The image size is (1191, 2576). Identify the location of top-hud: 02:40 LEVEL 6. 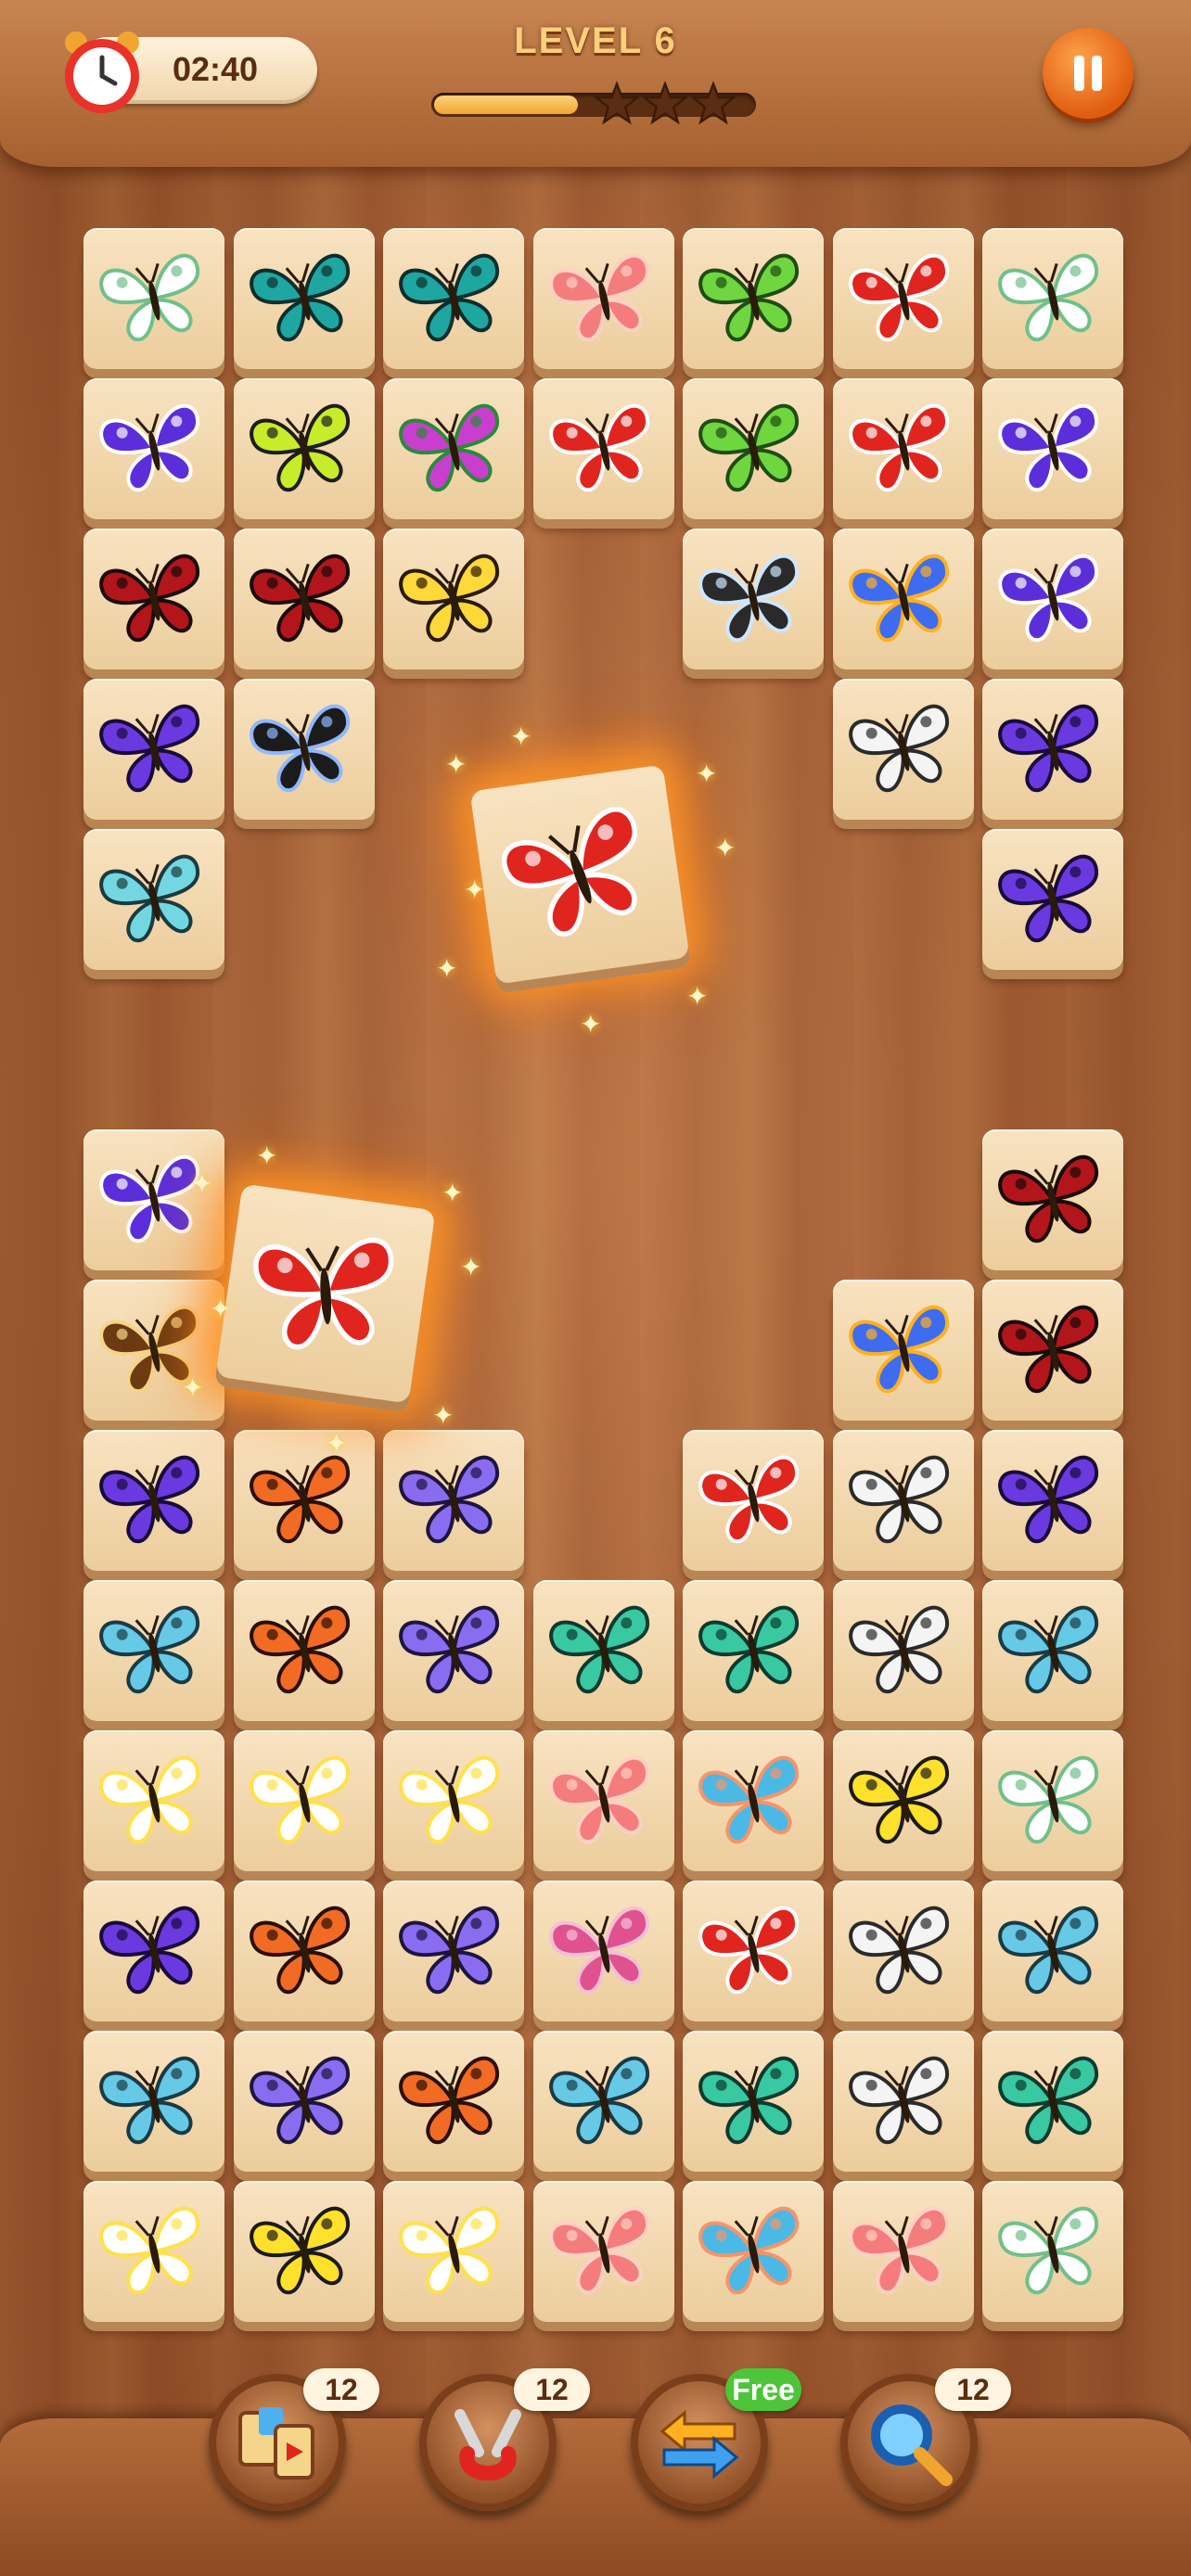
(595, 84).